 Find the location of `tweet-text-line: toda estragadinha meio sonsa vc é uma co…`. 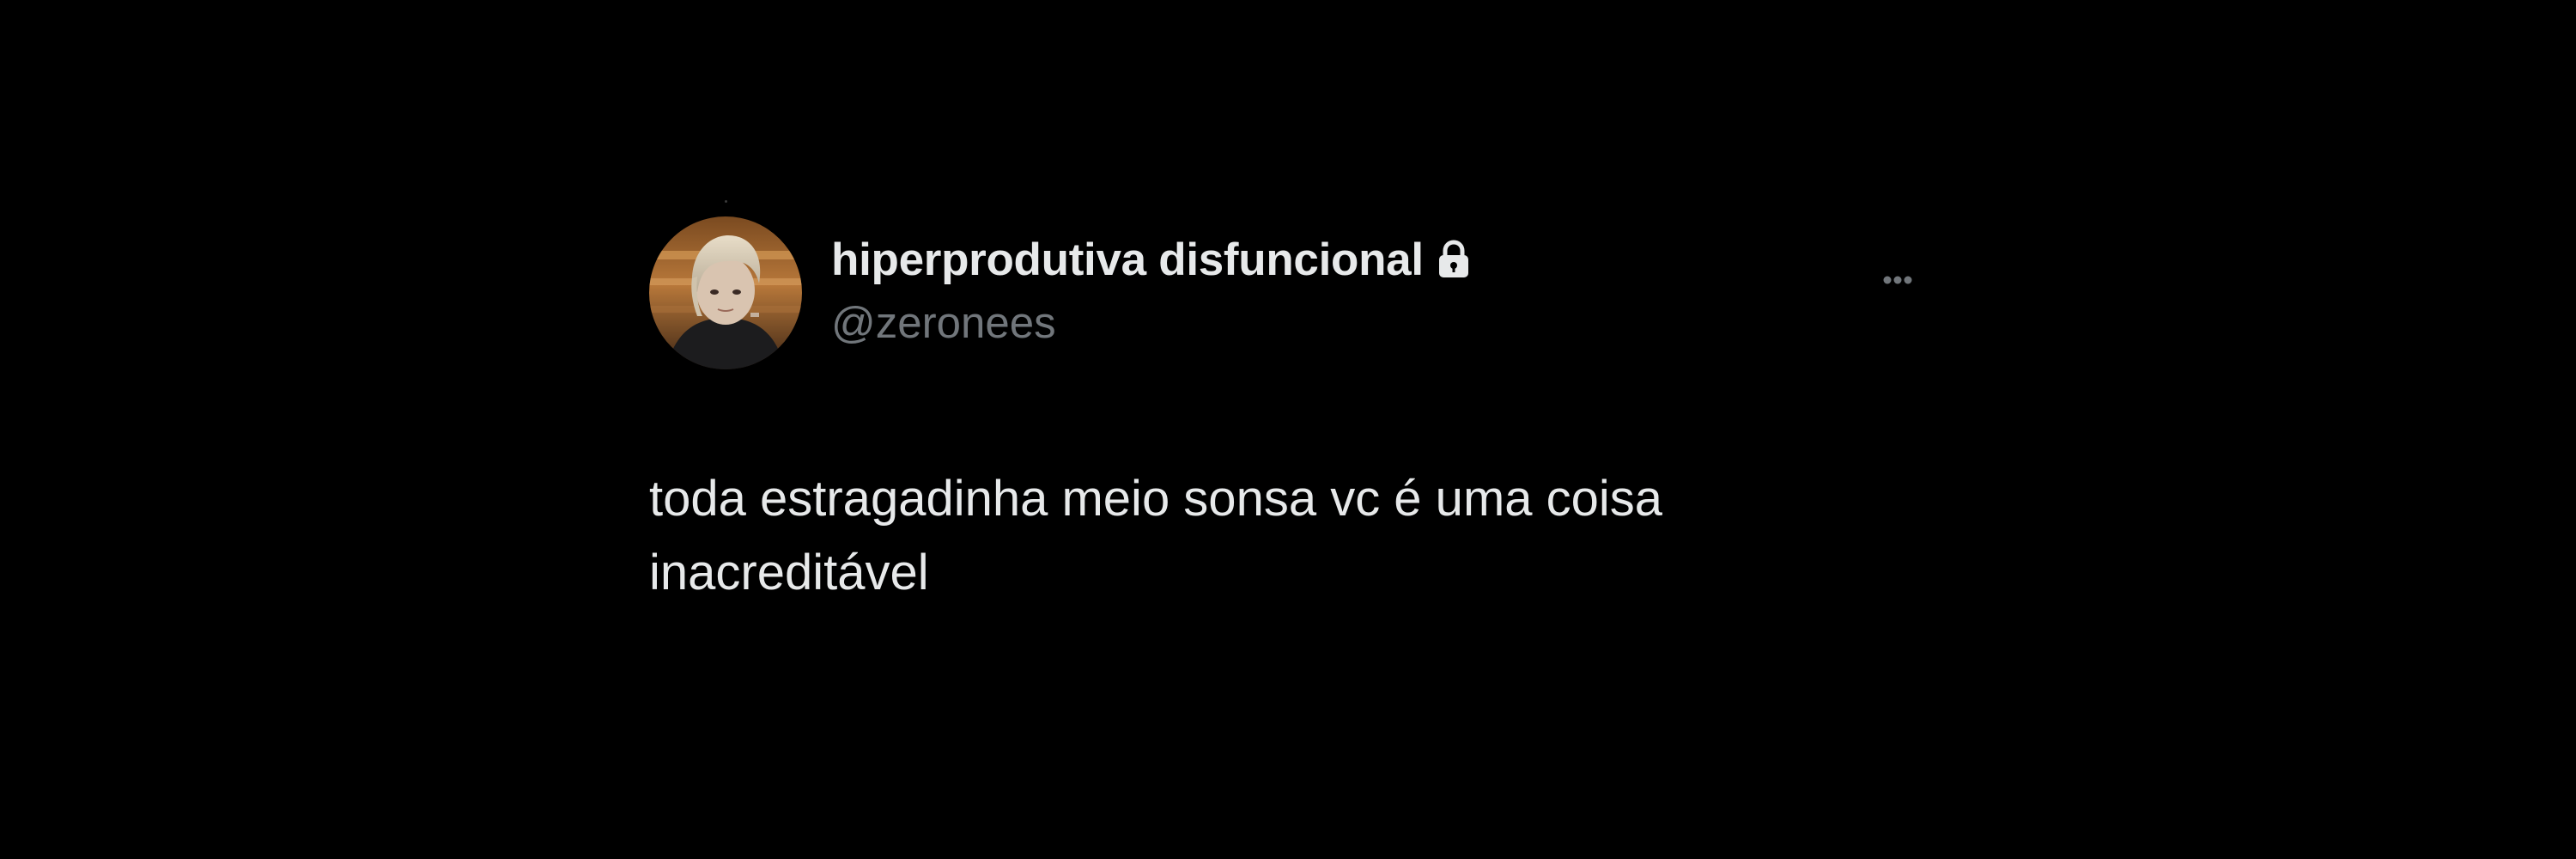

tweet-text-line: toda estragadinha meio sonsa vc é uma co… is located at coordinates (1156, 499).